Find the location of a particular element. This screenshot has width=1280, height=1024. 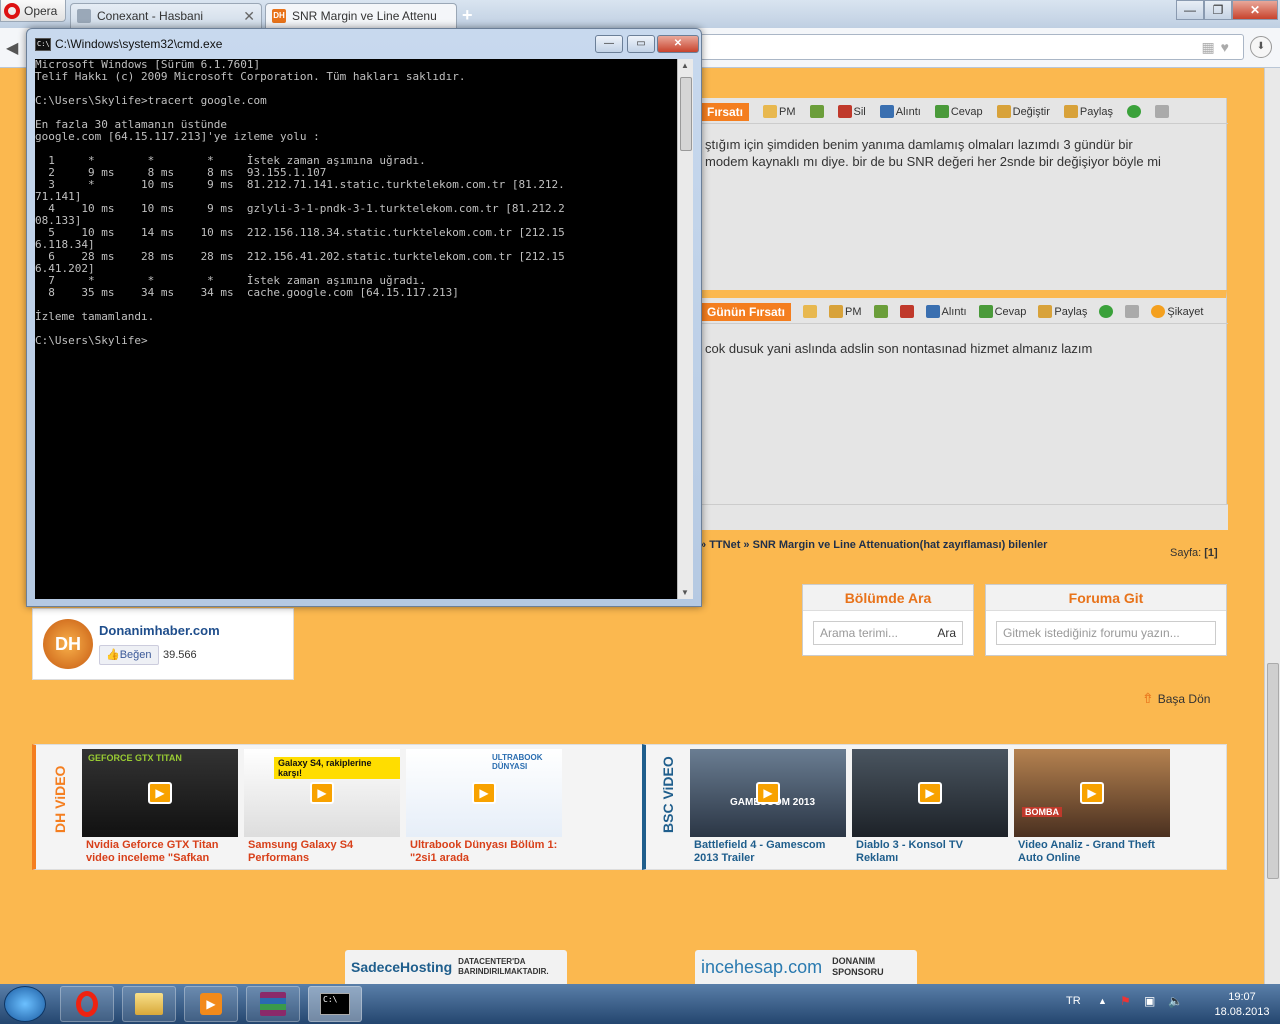

video-title: Diablo 3 - Konsol TV Reklamı is located at coordinates (930, 852).